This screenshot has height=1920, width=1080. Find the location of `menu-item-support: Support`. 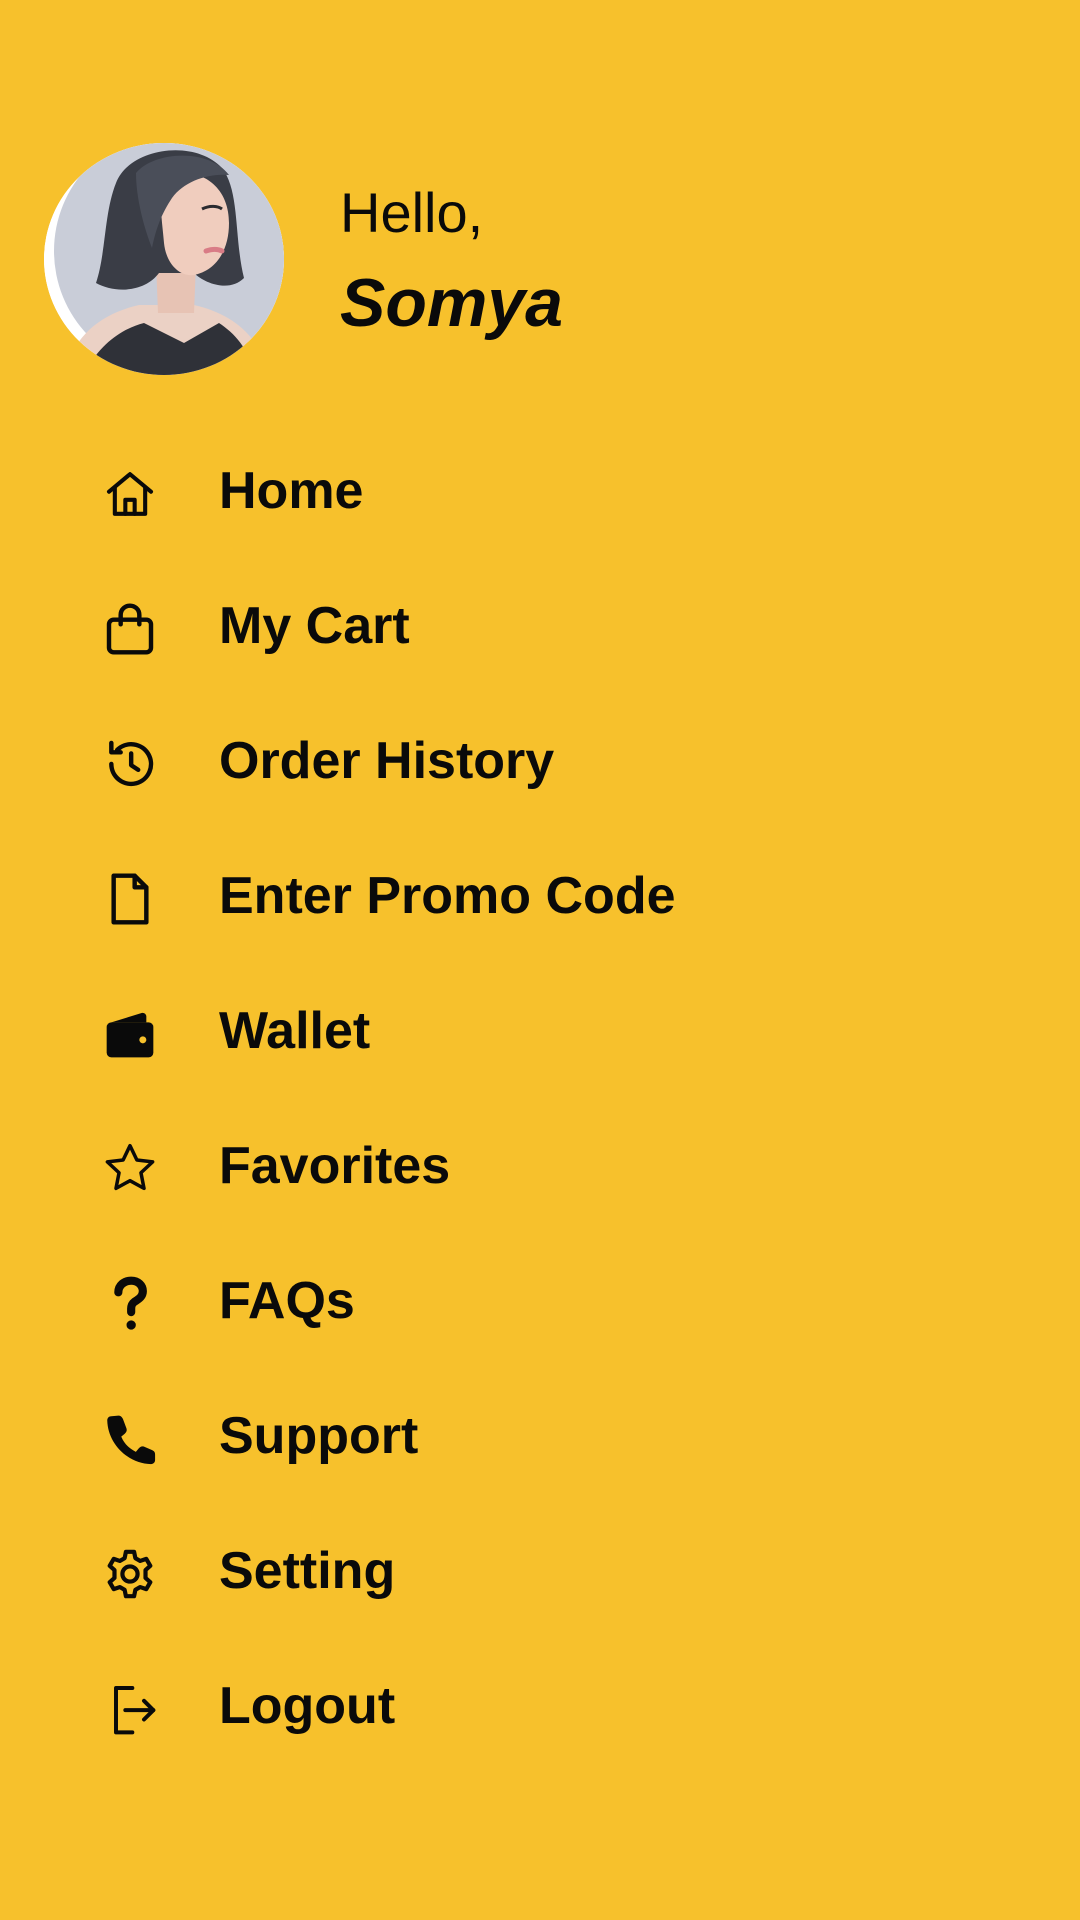

menu-item-support: Support is located at coordinates (540, 1444).